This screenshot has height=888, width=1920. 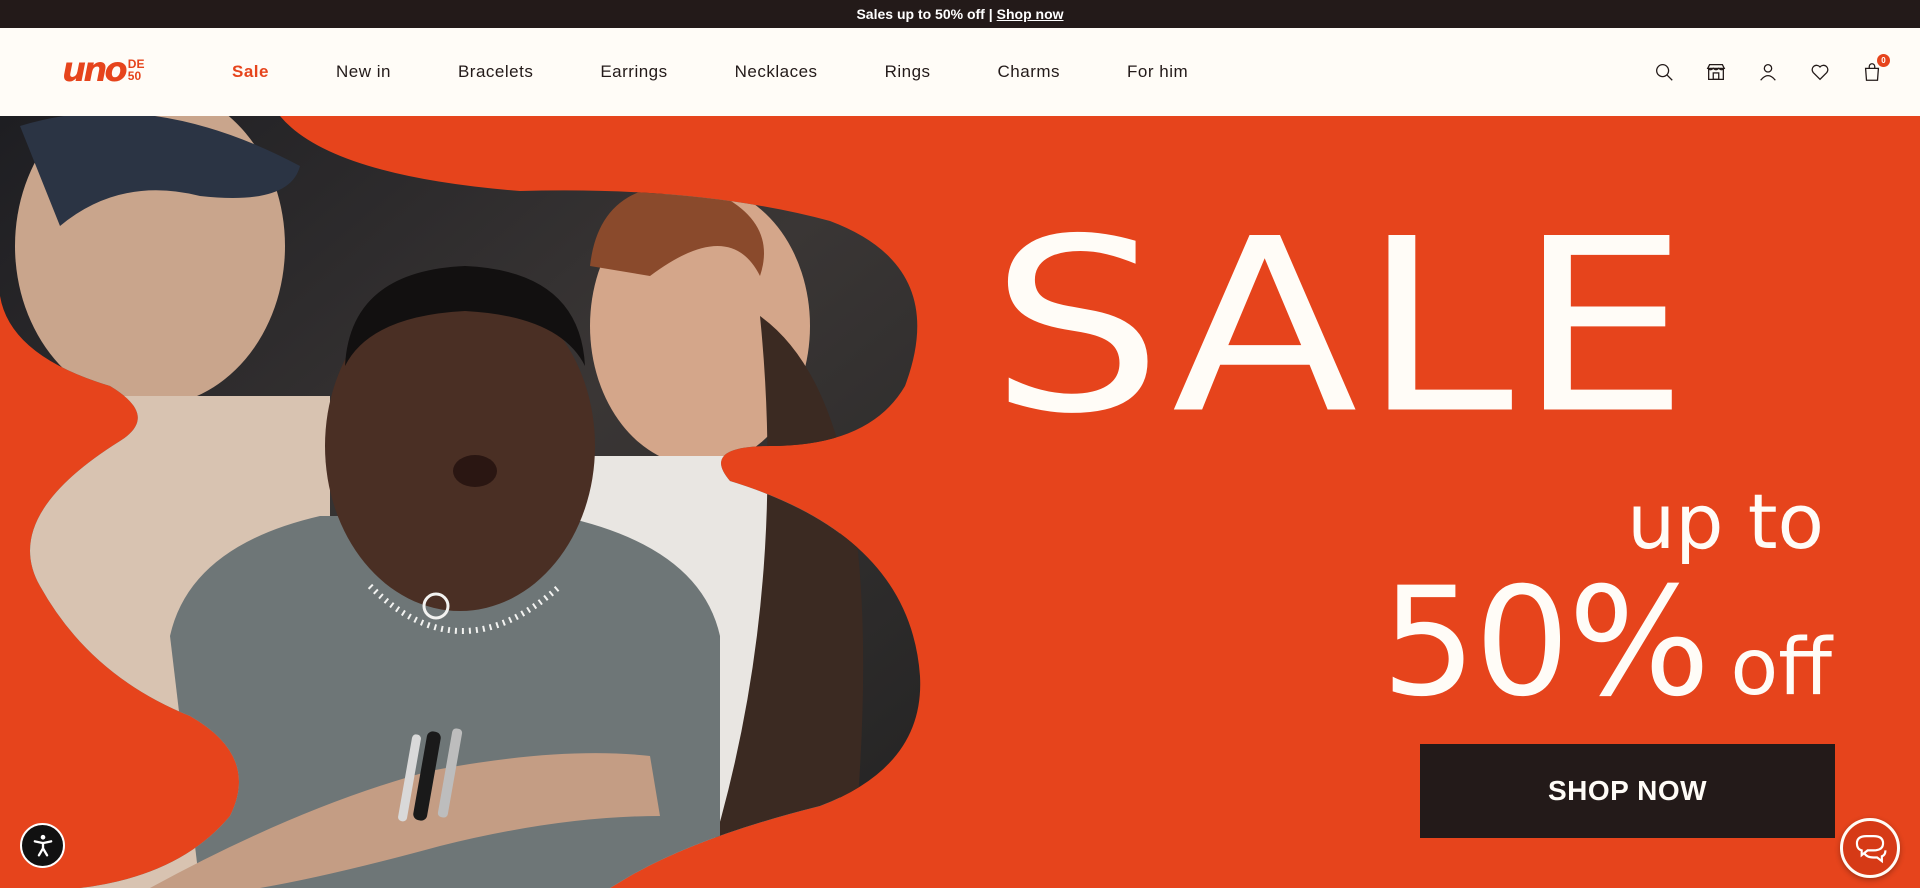 I want to click on shopping-bag-icon: 0, so click(x=1875, y=69).